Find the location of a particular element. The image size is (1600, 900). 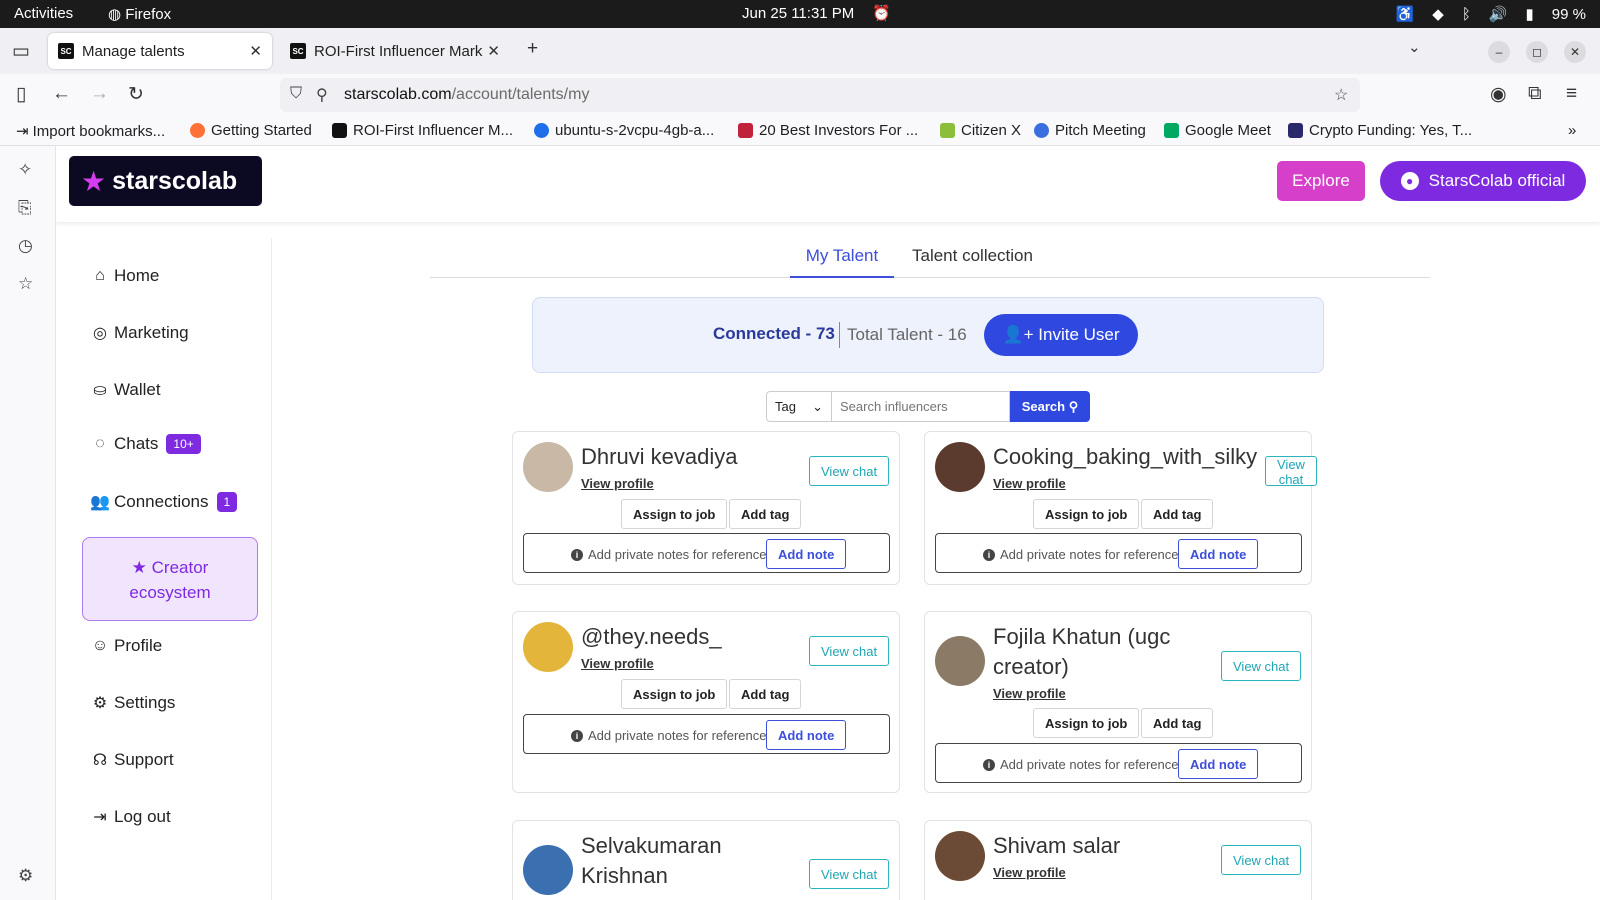

firefox-app-label: ◍ Firefox is located at coordinates (139, 14).